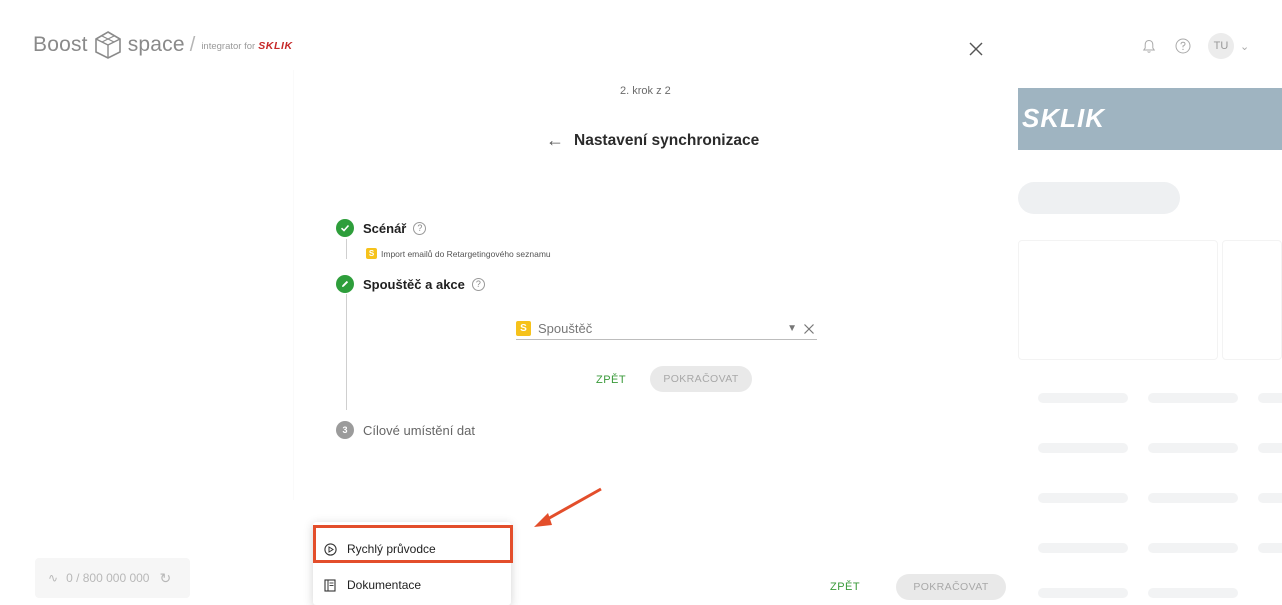 The image size is (1282, 605). I want to click on avatar: TU, so click(1221, 46).